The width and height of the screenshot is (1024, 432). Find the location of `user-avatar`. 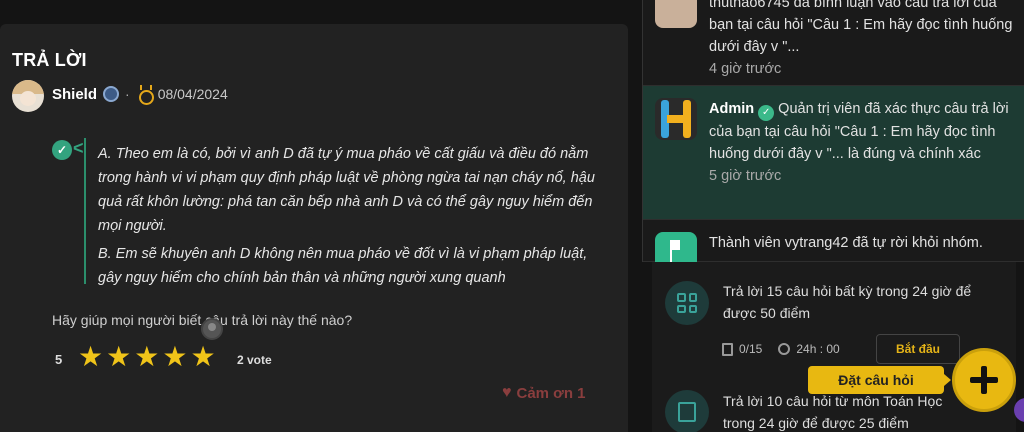

user-avatar is located at coordinates (676, 14).